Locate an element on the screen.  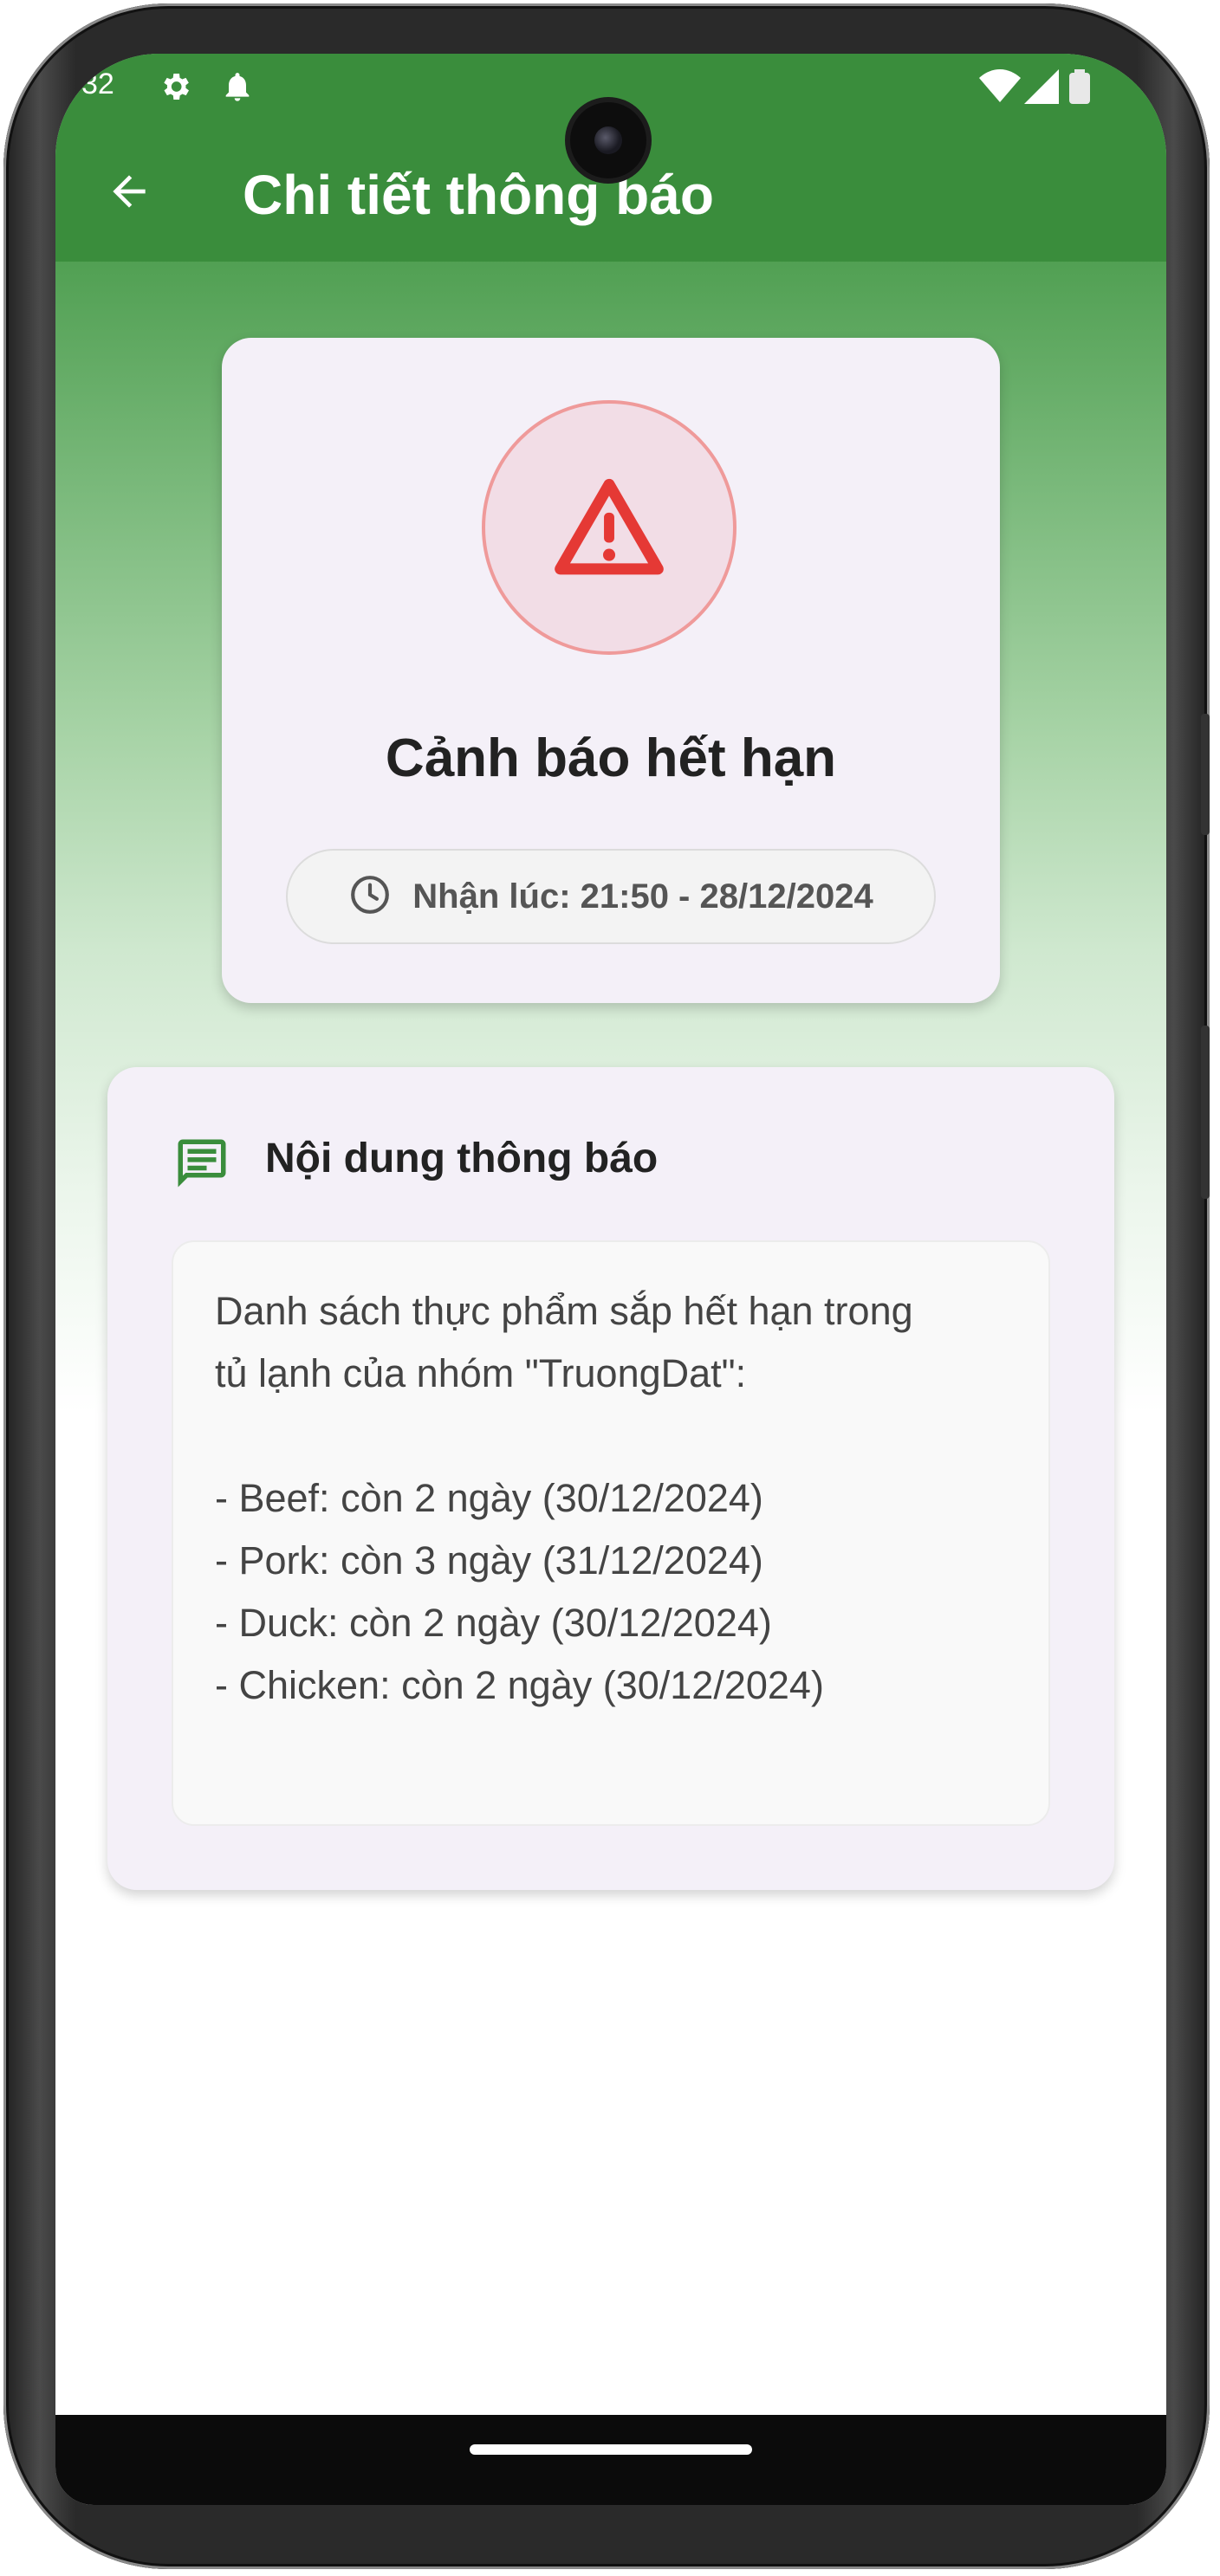
volume-button is located at coordinates (1206, 774).